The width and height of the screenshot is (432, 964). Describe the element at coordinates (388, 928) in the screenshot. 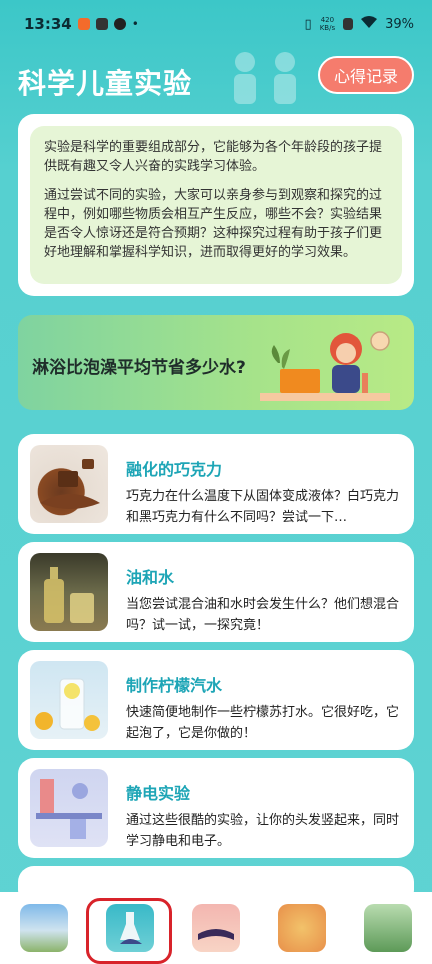

I see `tab-plants` at that location.